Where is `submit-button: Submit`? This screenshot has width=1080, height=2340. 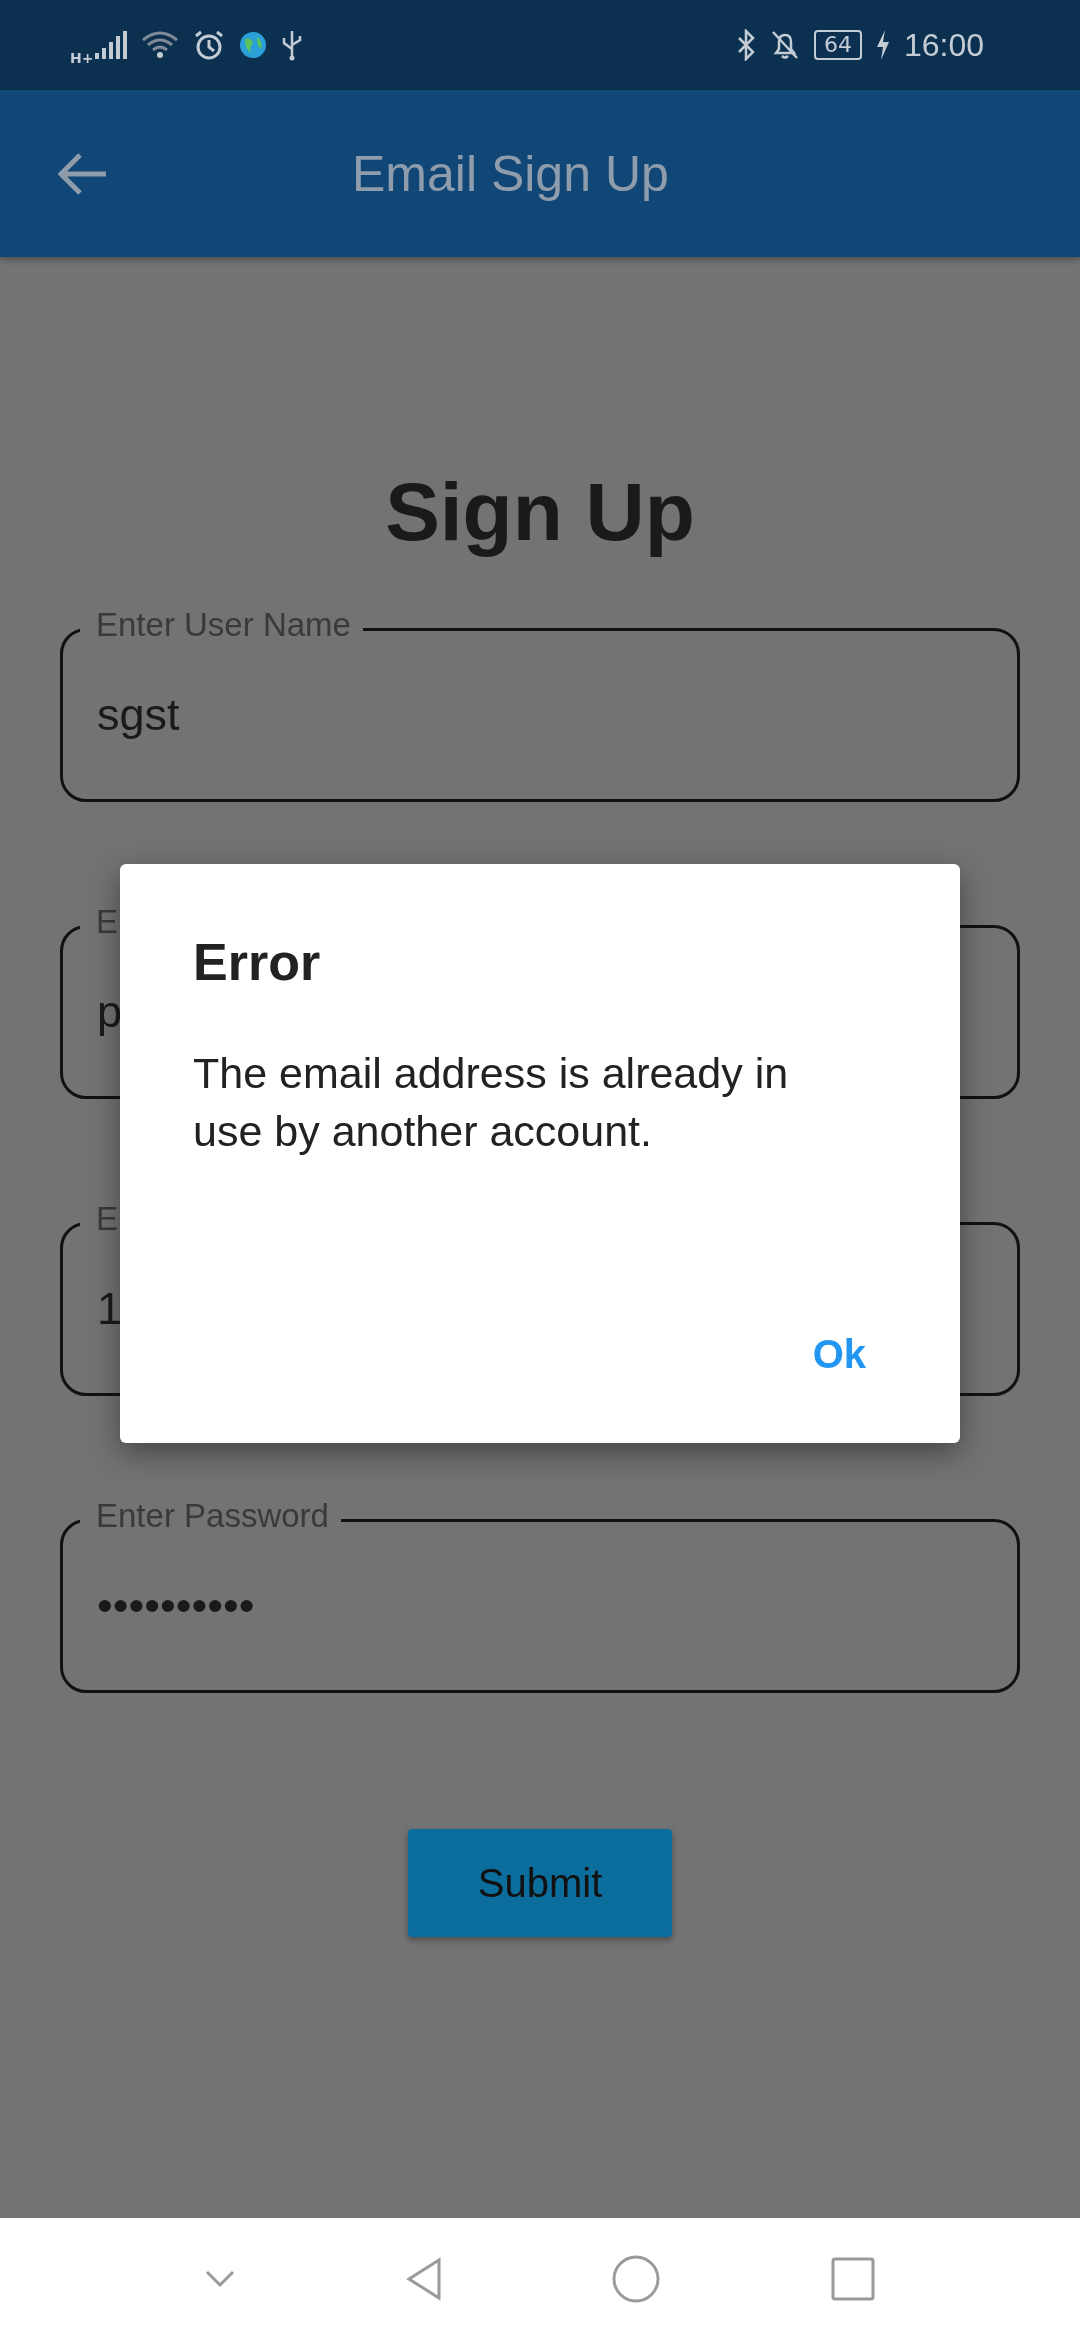
submit-button: Submit is located at coordinates (540, 1883).